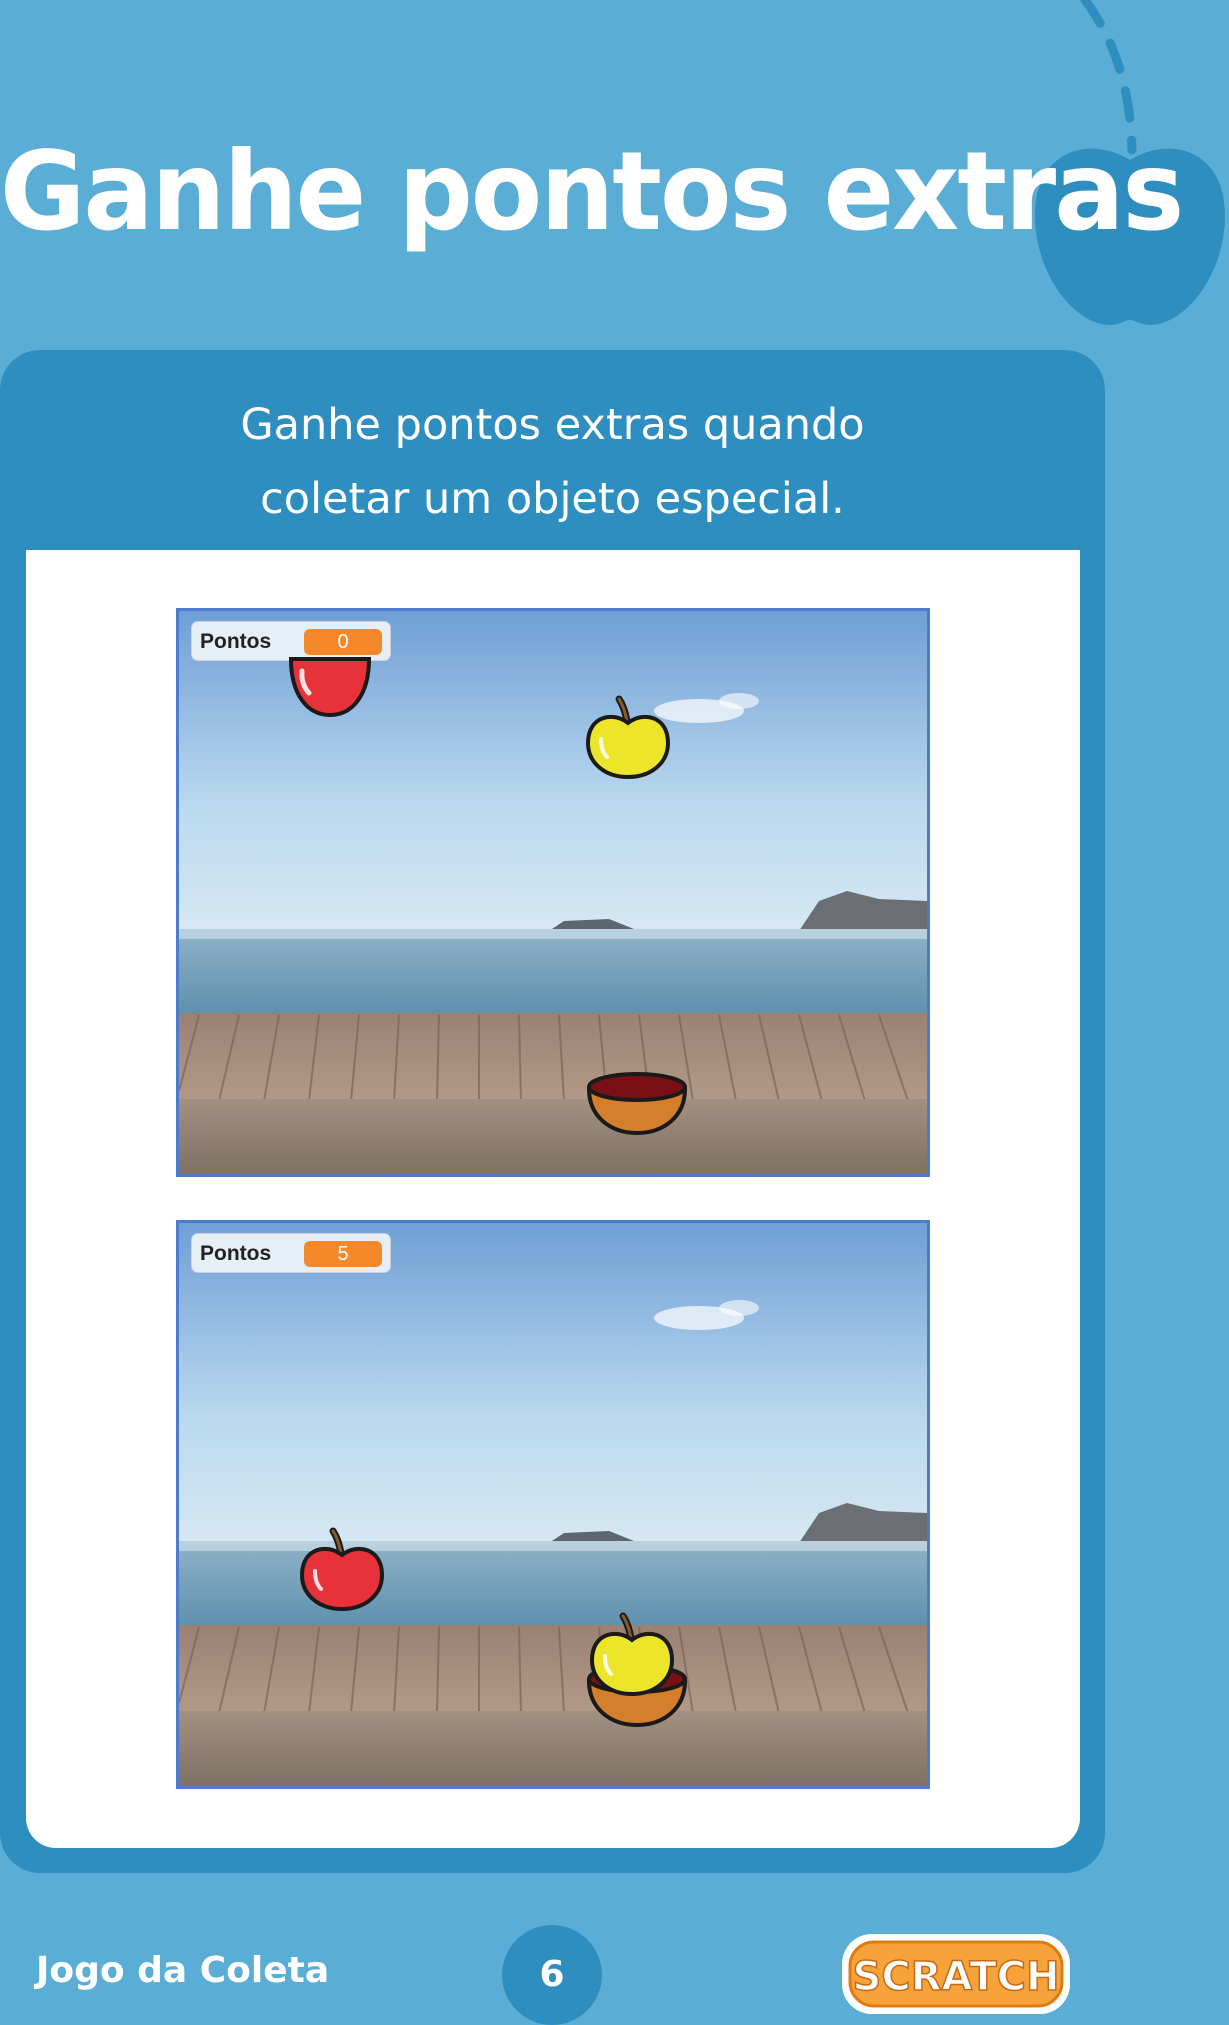 The image size is (1229, 2025). I want to click on scratch-logo: SCRATCH, so click(956, 1974).